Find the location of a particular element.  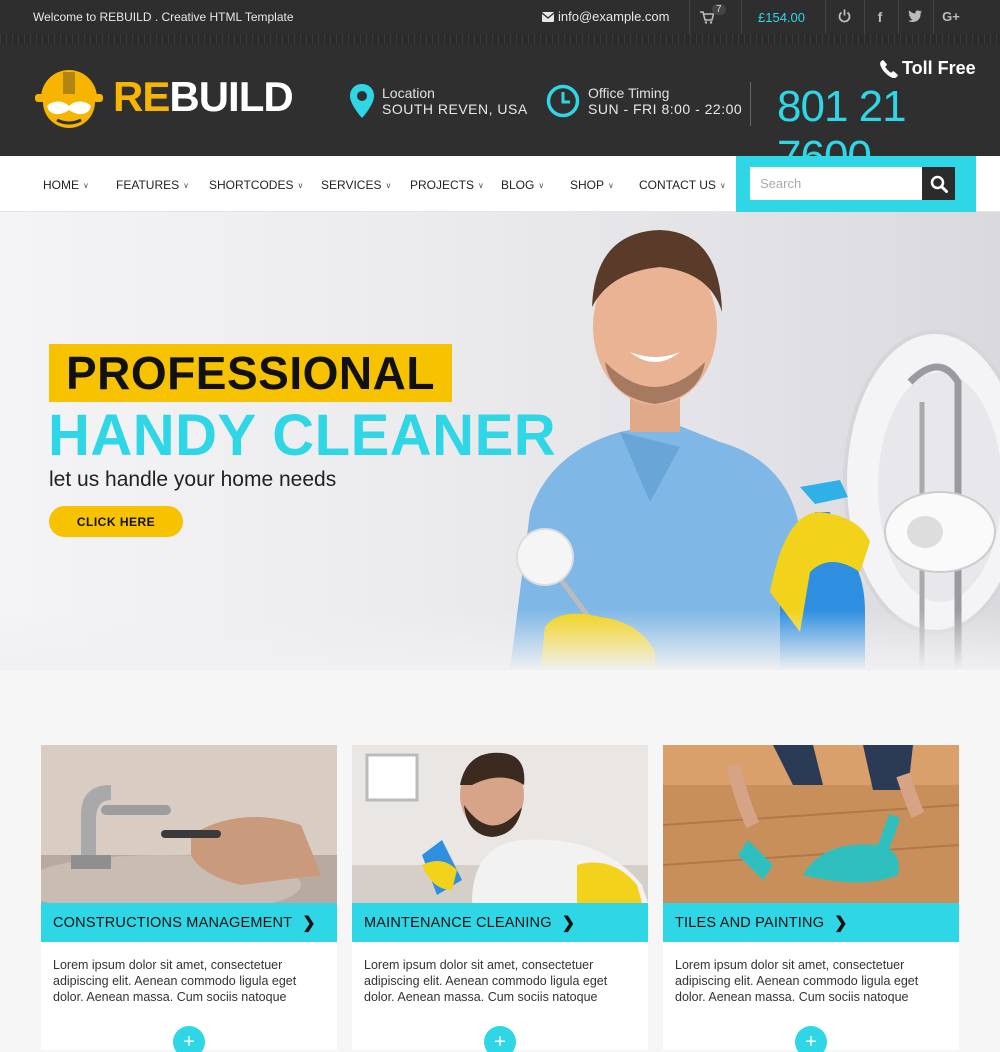

hero-title-handy-cleaner: HANDY CLEANER is located at coordinates (302, 435).